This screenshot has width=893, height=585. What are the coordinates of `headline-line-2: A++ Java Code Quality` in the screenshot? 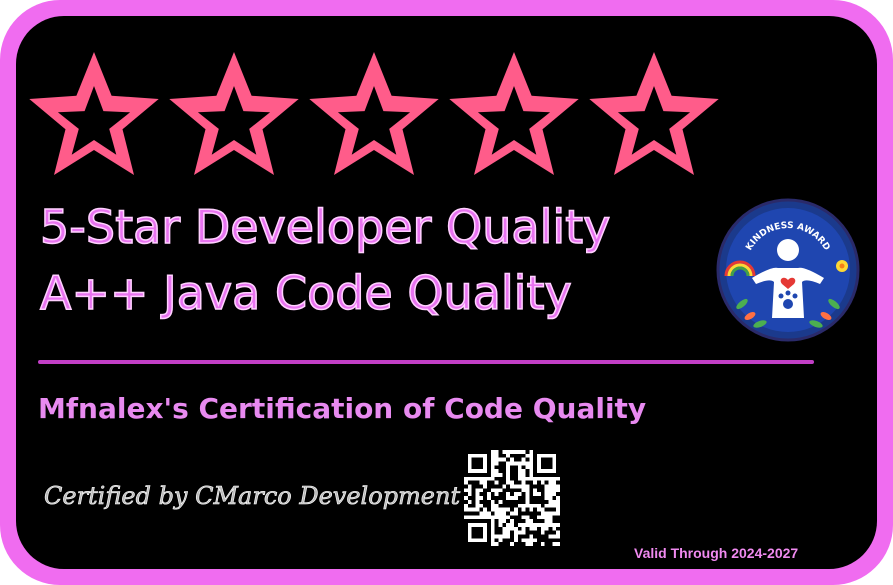 It's located at (305, 293).